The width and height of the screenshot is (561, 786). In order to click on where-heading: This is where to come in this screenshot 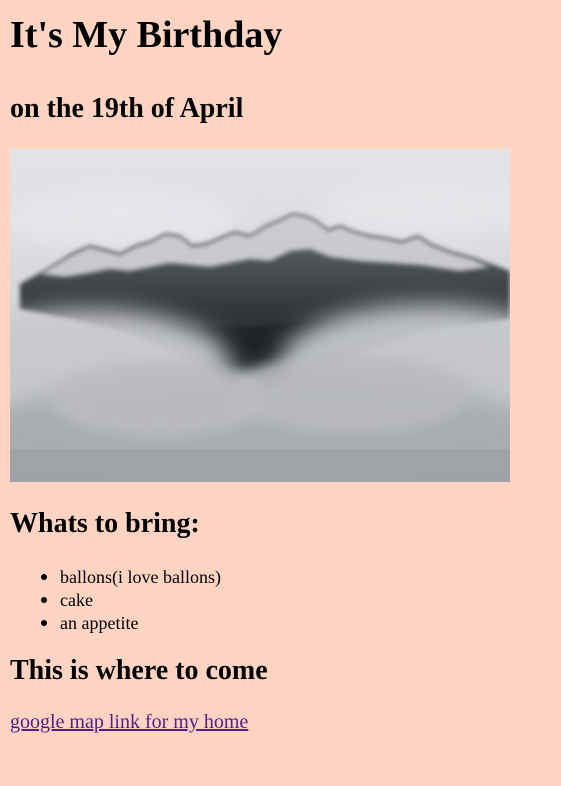, I will do `click(139, 670)`.